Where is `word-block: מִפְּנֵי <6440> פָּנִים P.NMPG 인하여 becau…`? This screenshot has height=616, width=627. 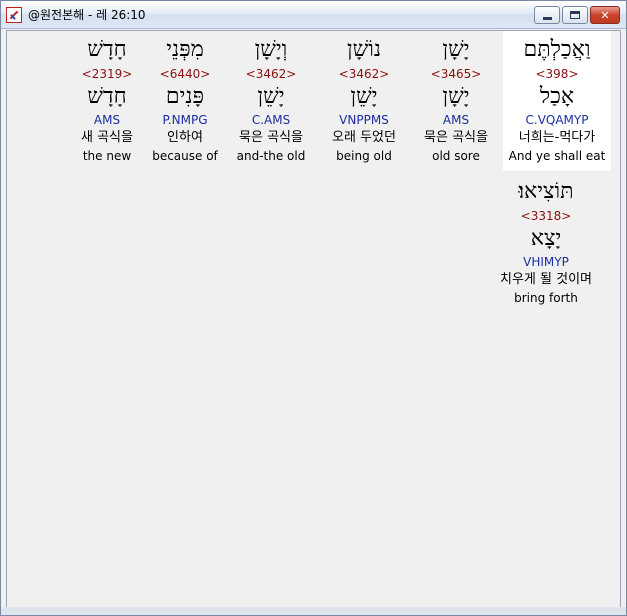 word-block: מִפְּנֵי <6440> פָּנִים P.NMPG 인하여 becau… is located at coordinates (185, 101).